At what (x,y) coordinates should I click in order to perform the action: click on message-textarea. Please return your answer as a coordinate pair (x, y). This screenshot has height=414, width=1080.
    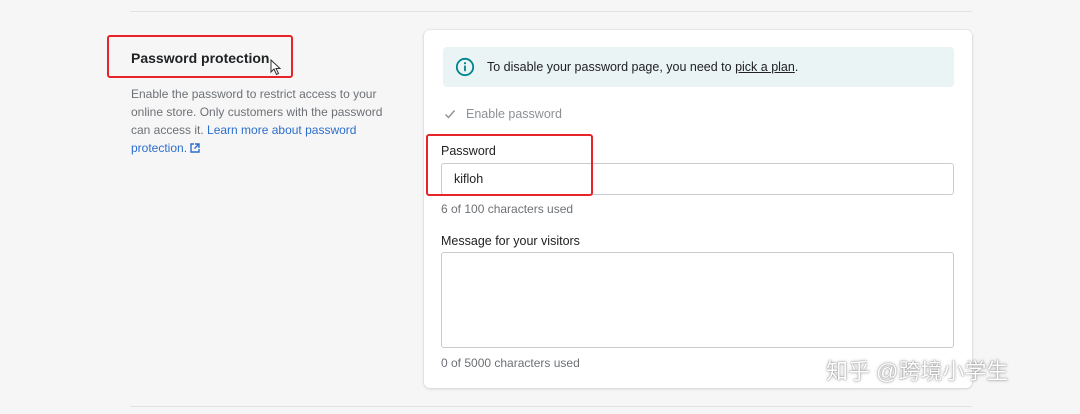
    Looking at the image, I should click on (697, 300).